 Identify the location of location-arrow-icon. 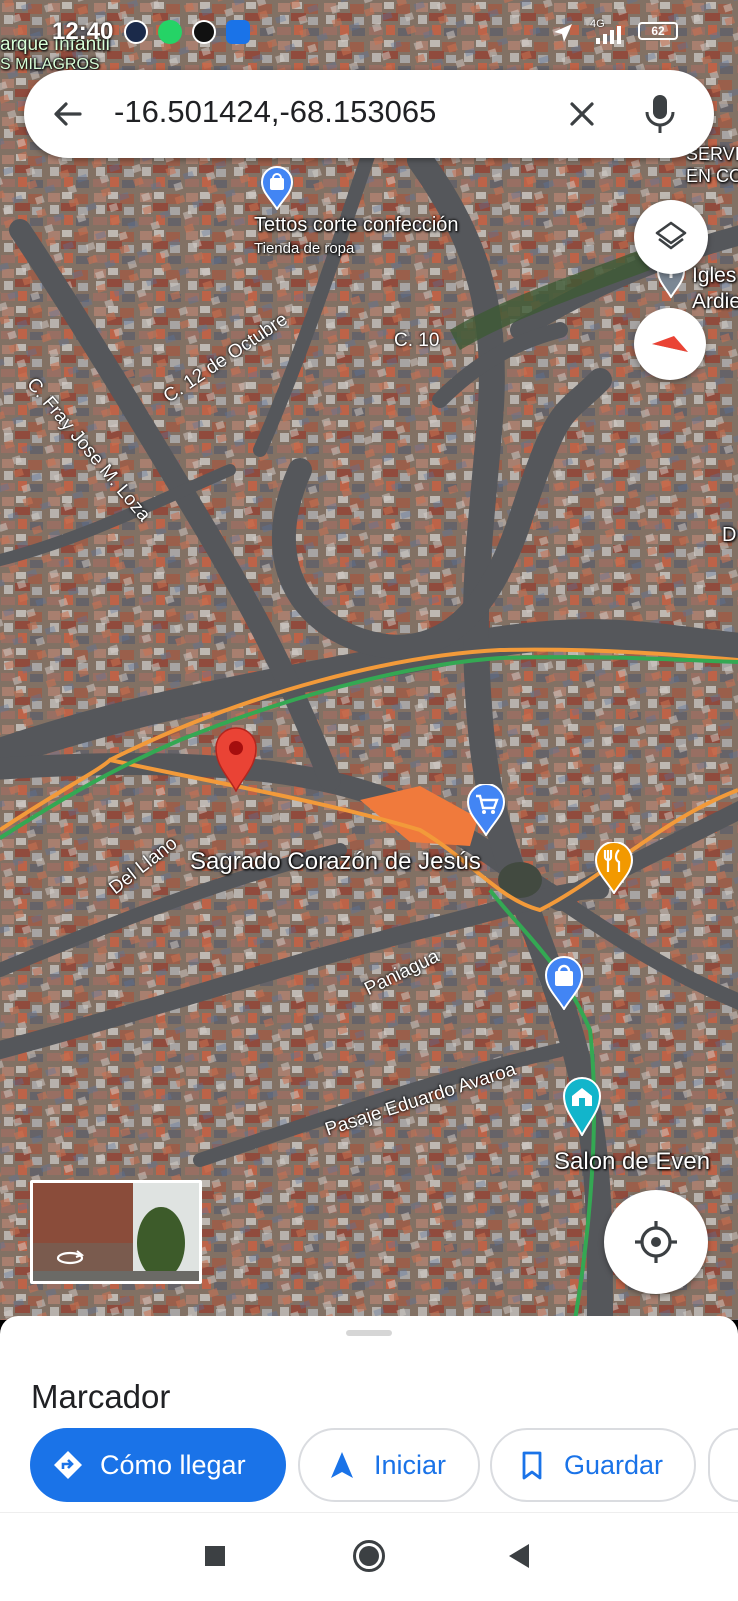
(563, 33).